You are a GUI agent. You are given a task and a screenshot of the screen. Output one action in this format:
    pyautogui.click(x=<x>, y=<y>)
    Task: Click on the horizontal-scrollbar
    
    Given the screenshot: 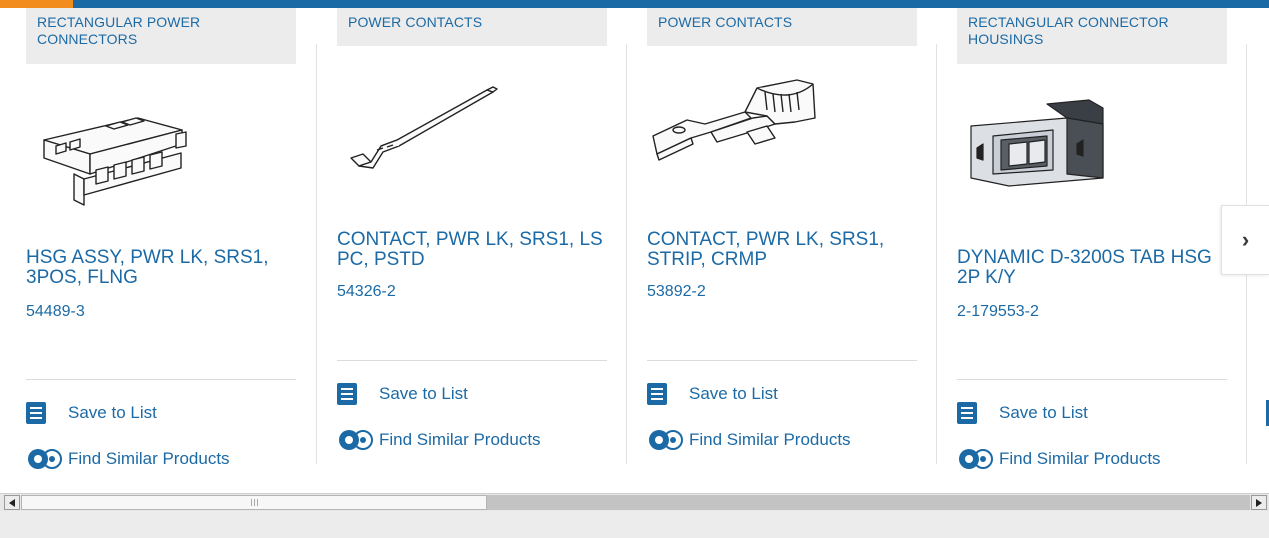 What is the action you would take?
    pyautogui.click(x=634, y=502)
    